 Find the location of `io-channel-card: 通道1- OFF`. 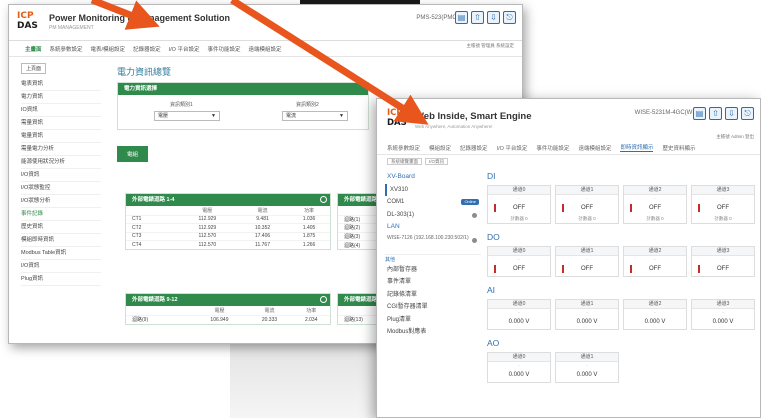

io-channel-card: 通道1- OFF is located at coordinates (587, 261).